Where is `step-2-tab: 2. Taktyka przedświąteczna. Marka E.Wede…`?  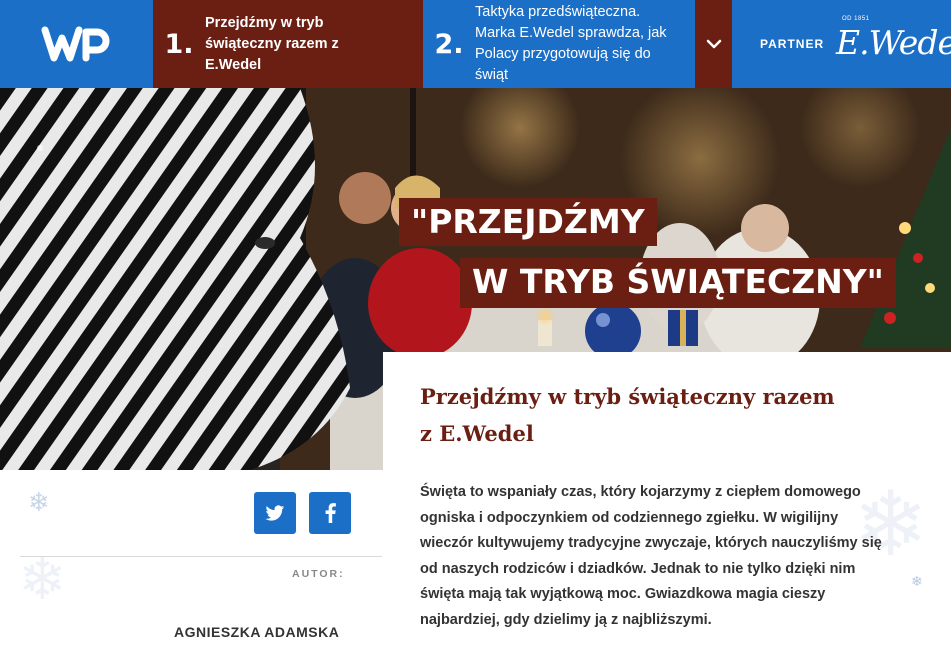 step-2-tab: 2. Taktyka przedświąteczna. Marka E.Wede… is located at coordinates (559, 44).